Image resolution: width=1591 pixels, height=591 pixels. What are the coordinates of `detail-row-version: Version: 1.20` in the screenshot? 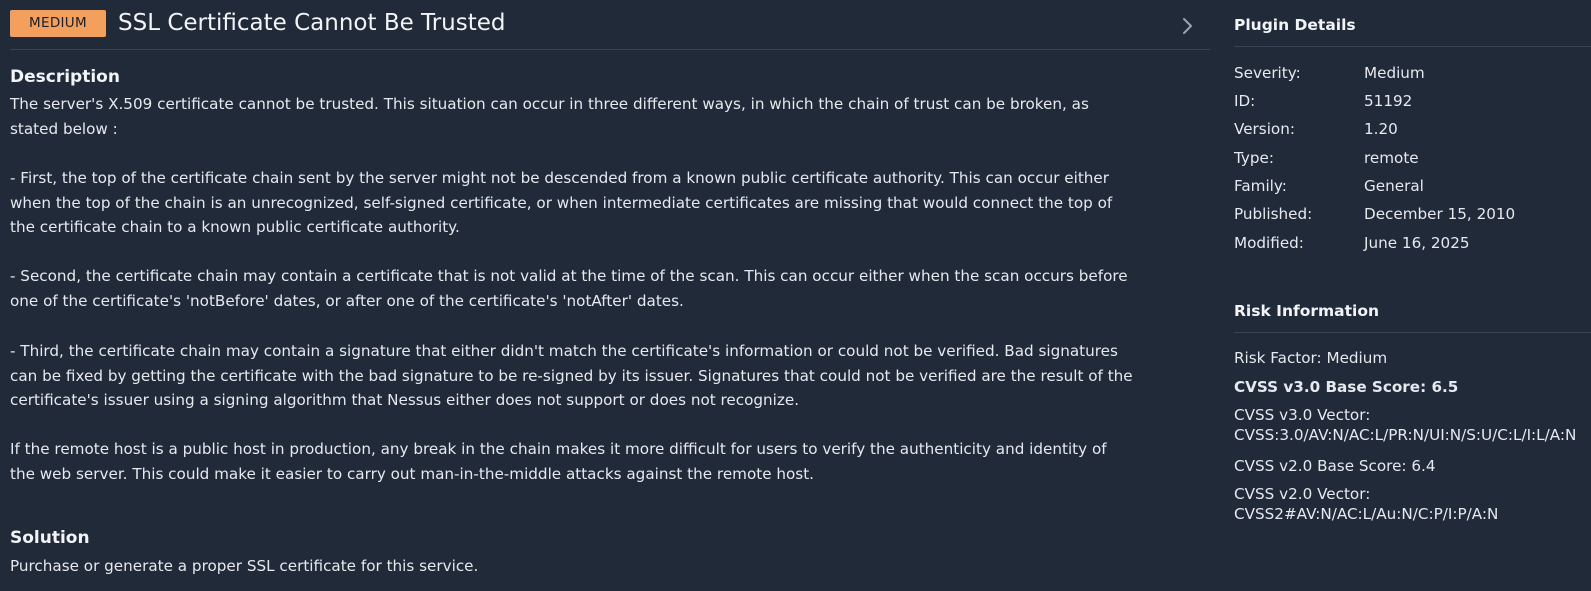 It's located at (1412, 129).